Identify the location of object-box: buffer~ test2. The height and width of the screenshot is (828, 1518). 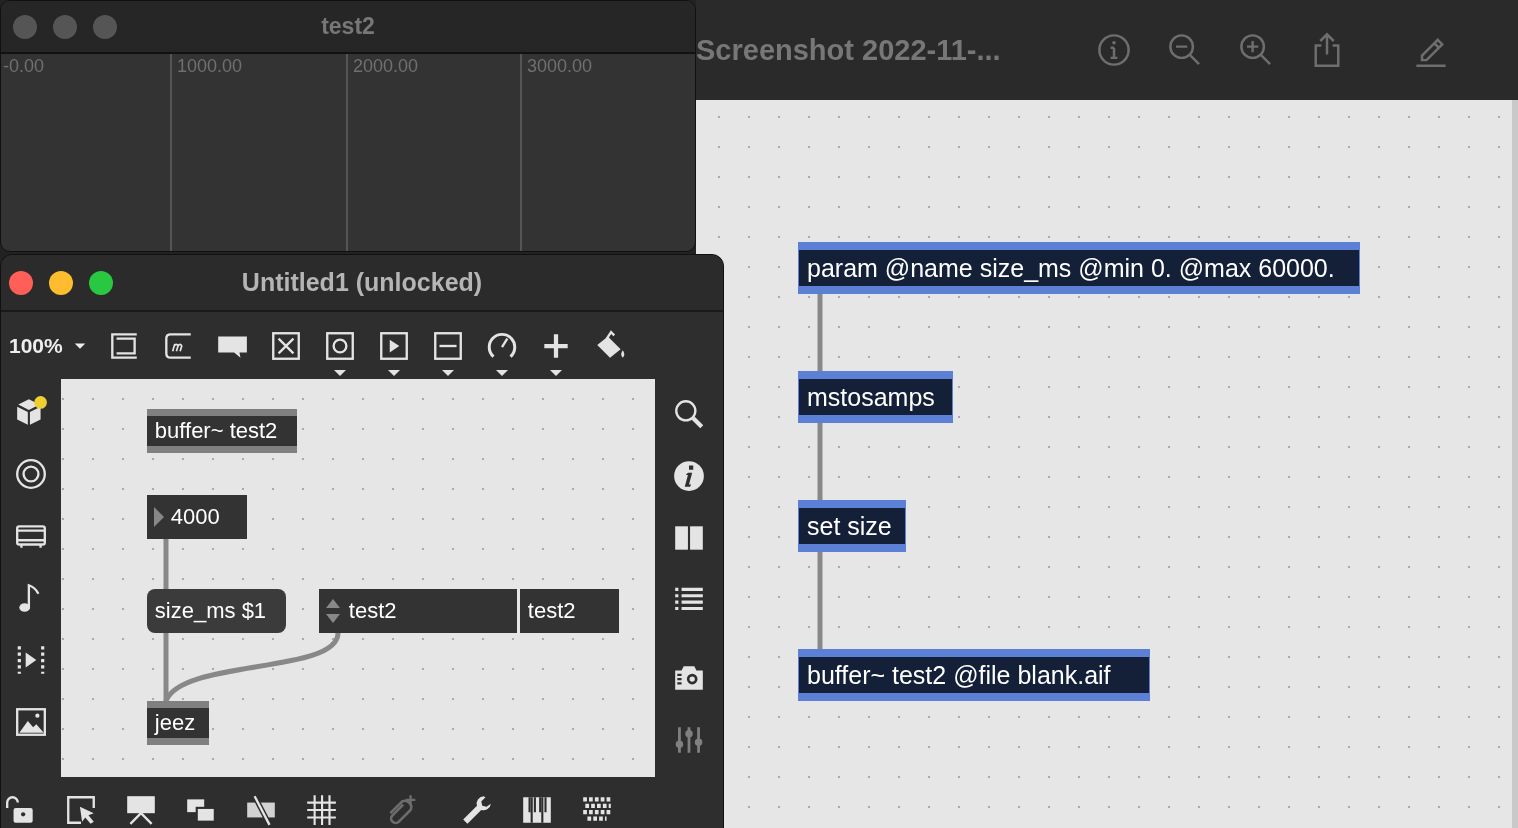
(221, 431).